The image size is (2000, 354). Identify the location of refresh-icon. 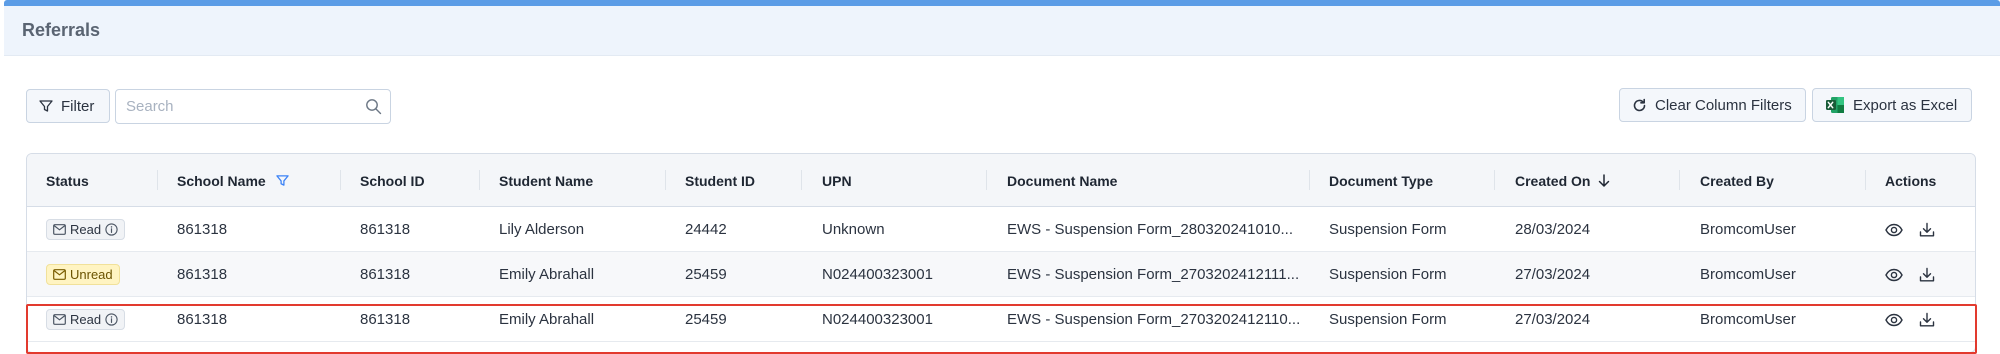
(1639, 105).